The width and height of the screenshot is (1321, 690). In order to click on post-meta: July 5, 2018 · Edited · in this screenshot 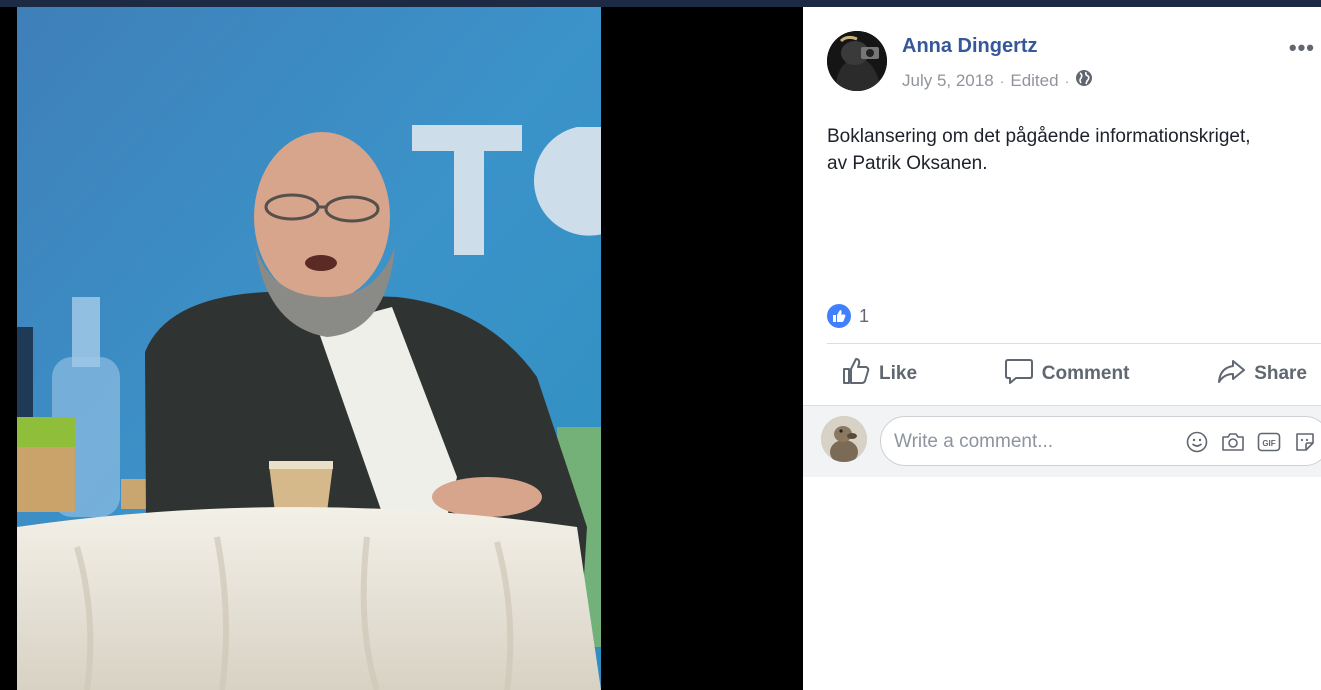, I will do `click(997, 80)`.